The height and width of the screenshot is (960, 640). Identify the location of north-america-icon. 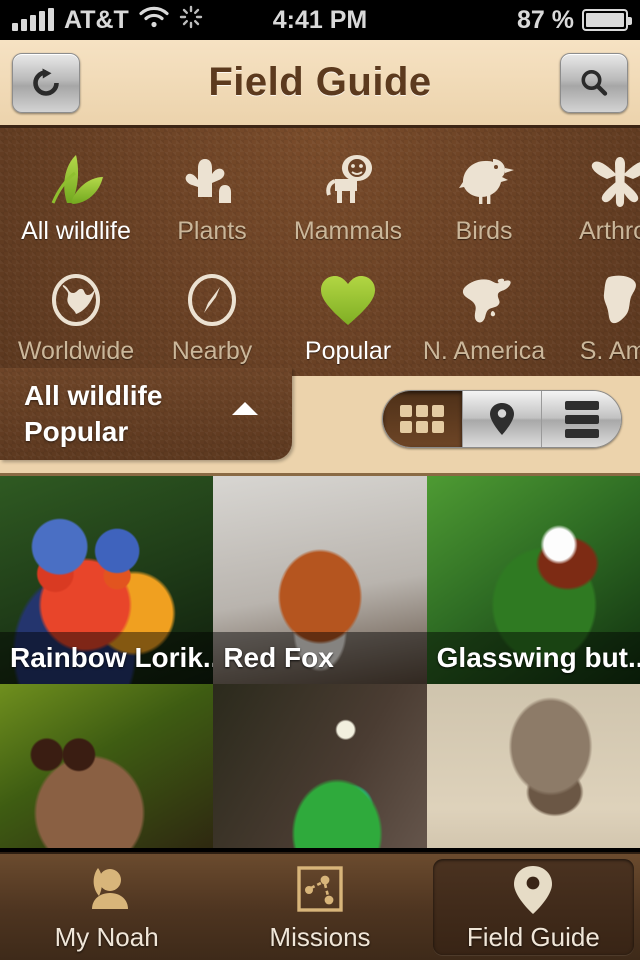
(484, 300).